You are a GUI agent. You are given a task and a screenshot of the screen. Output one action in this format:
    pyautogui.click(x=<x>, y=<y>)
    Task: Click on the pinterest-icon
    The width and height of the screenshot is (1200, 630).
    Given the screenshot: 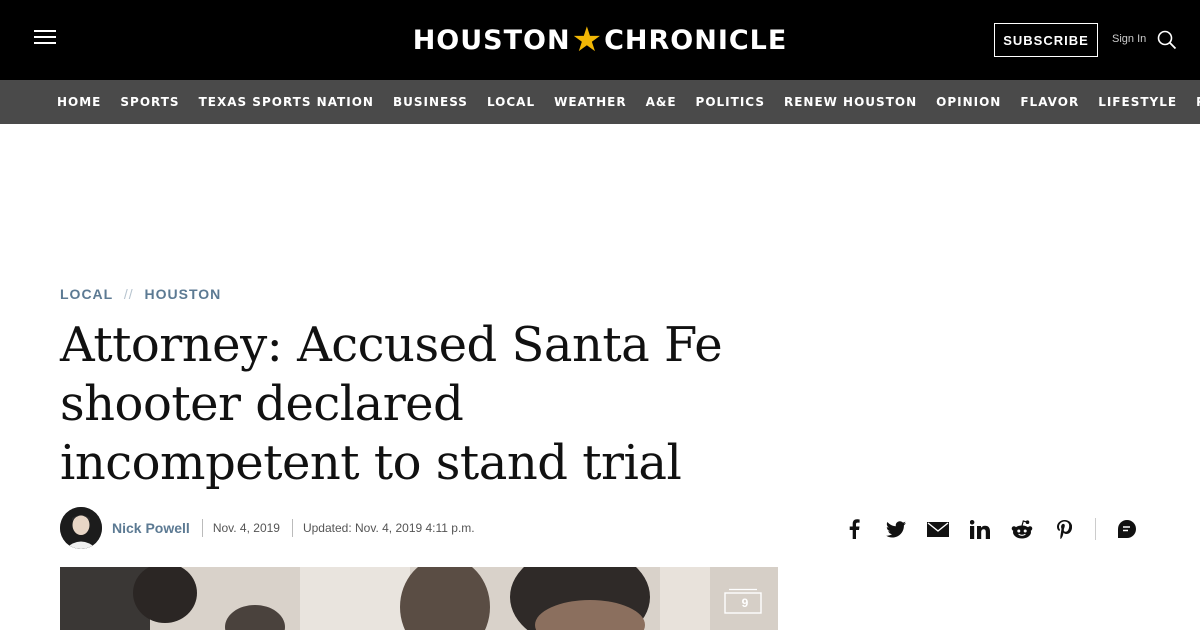 What is the action you would take?
    pyautogui.click(x=1064, y=529)
    